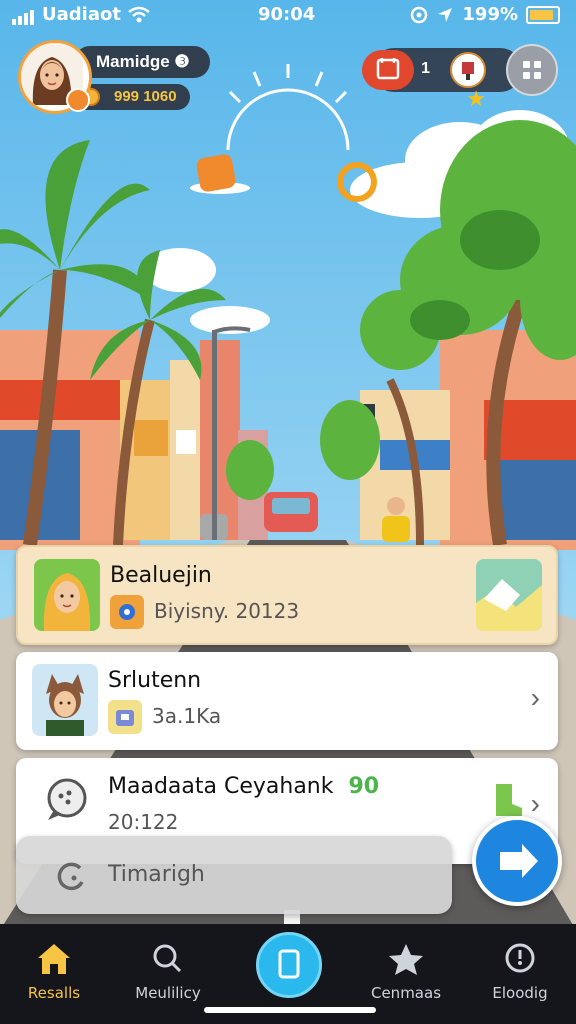 Image resolution: width=576 pixels, height=1024 pixels. I want to click on calendar-icon, so click(388, 69).